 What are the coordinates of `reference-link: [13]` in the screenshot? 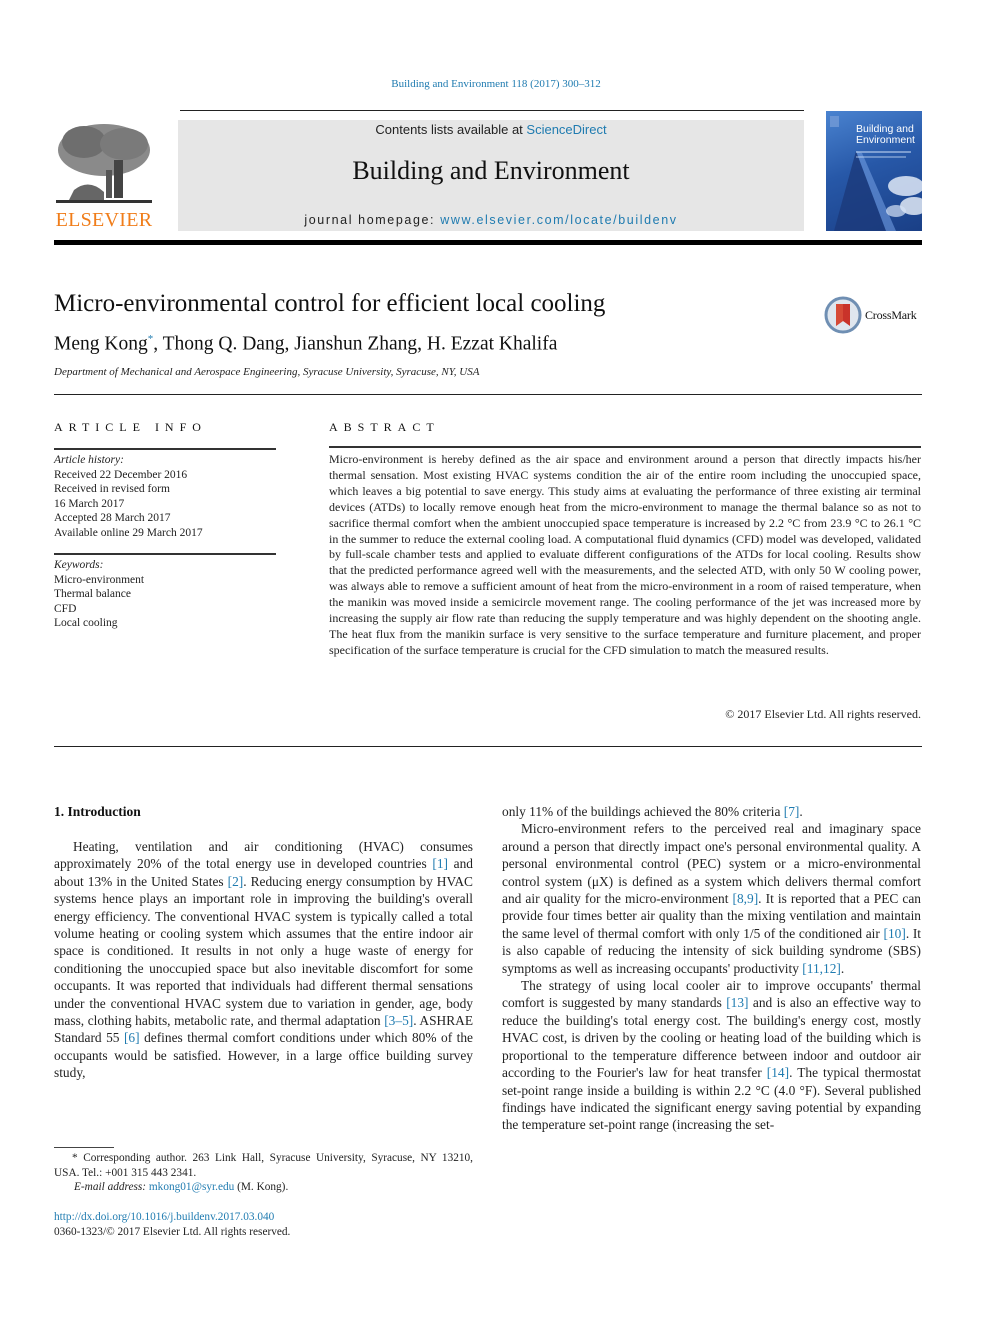 It's located at (737, 1002).